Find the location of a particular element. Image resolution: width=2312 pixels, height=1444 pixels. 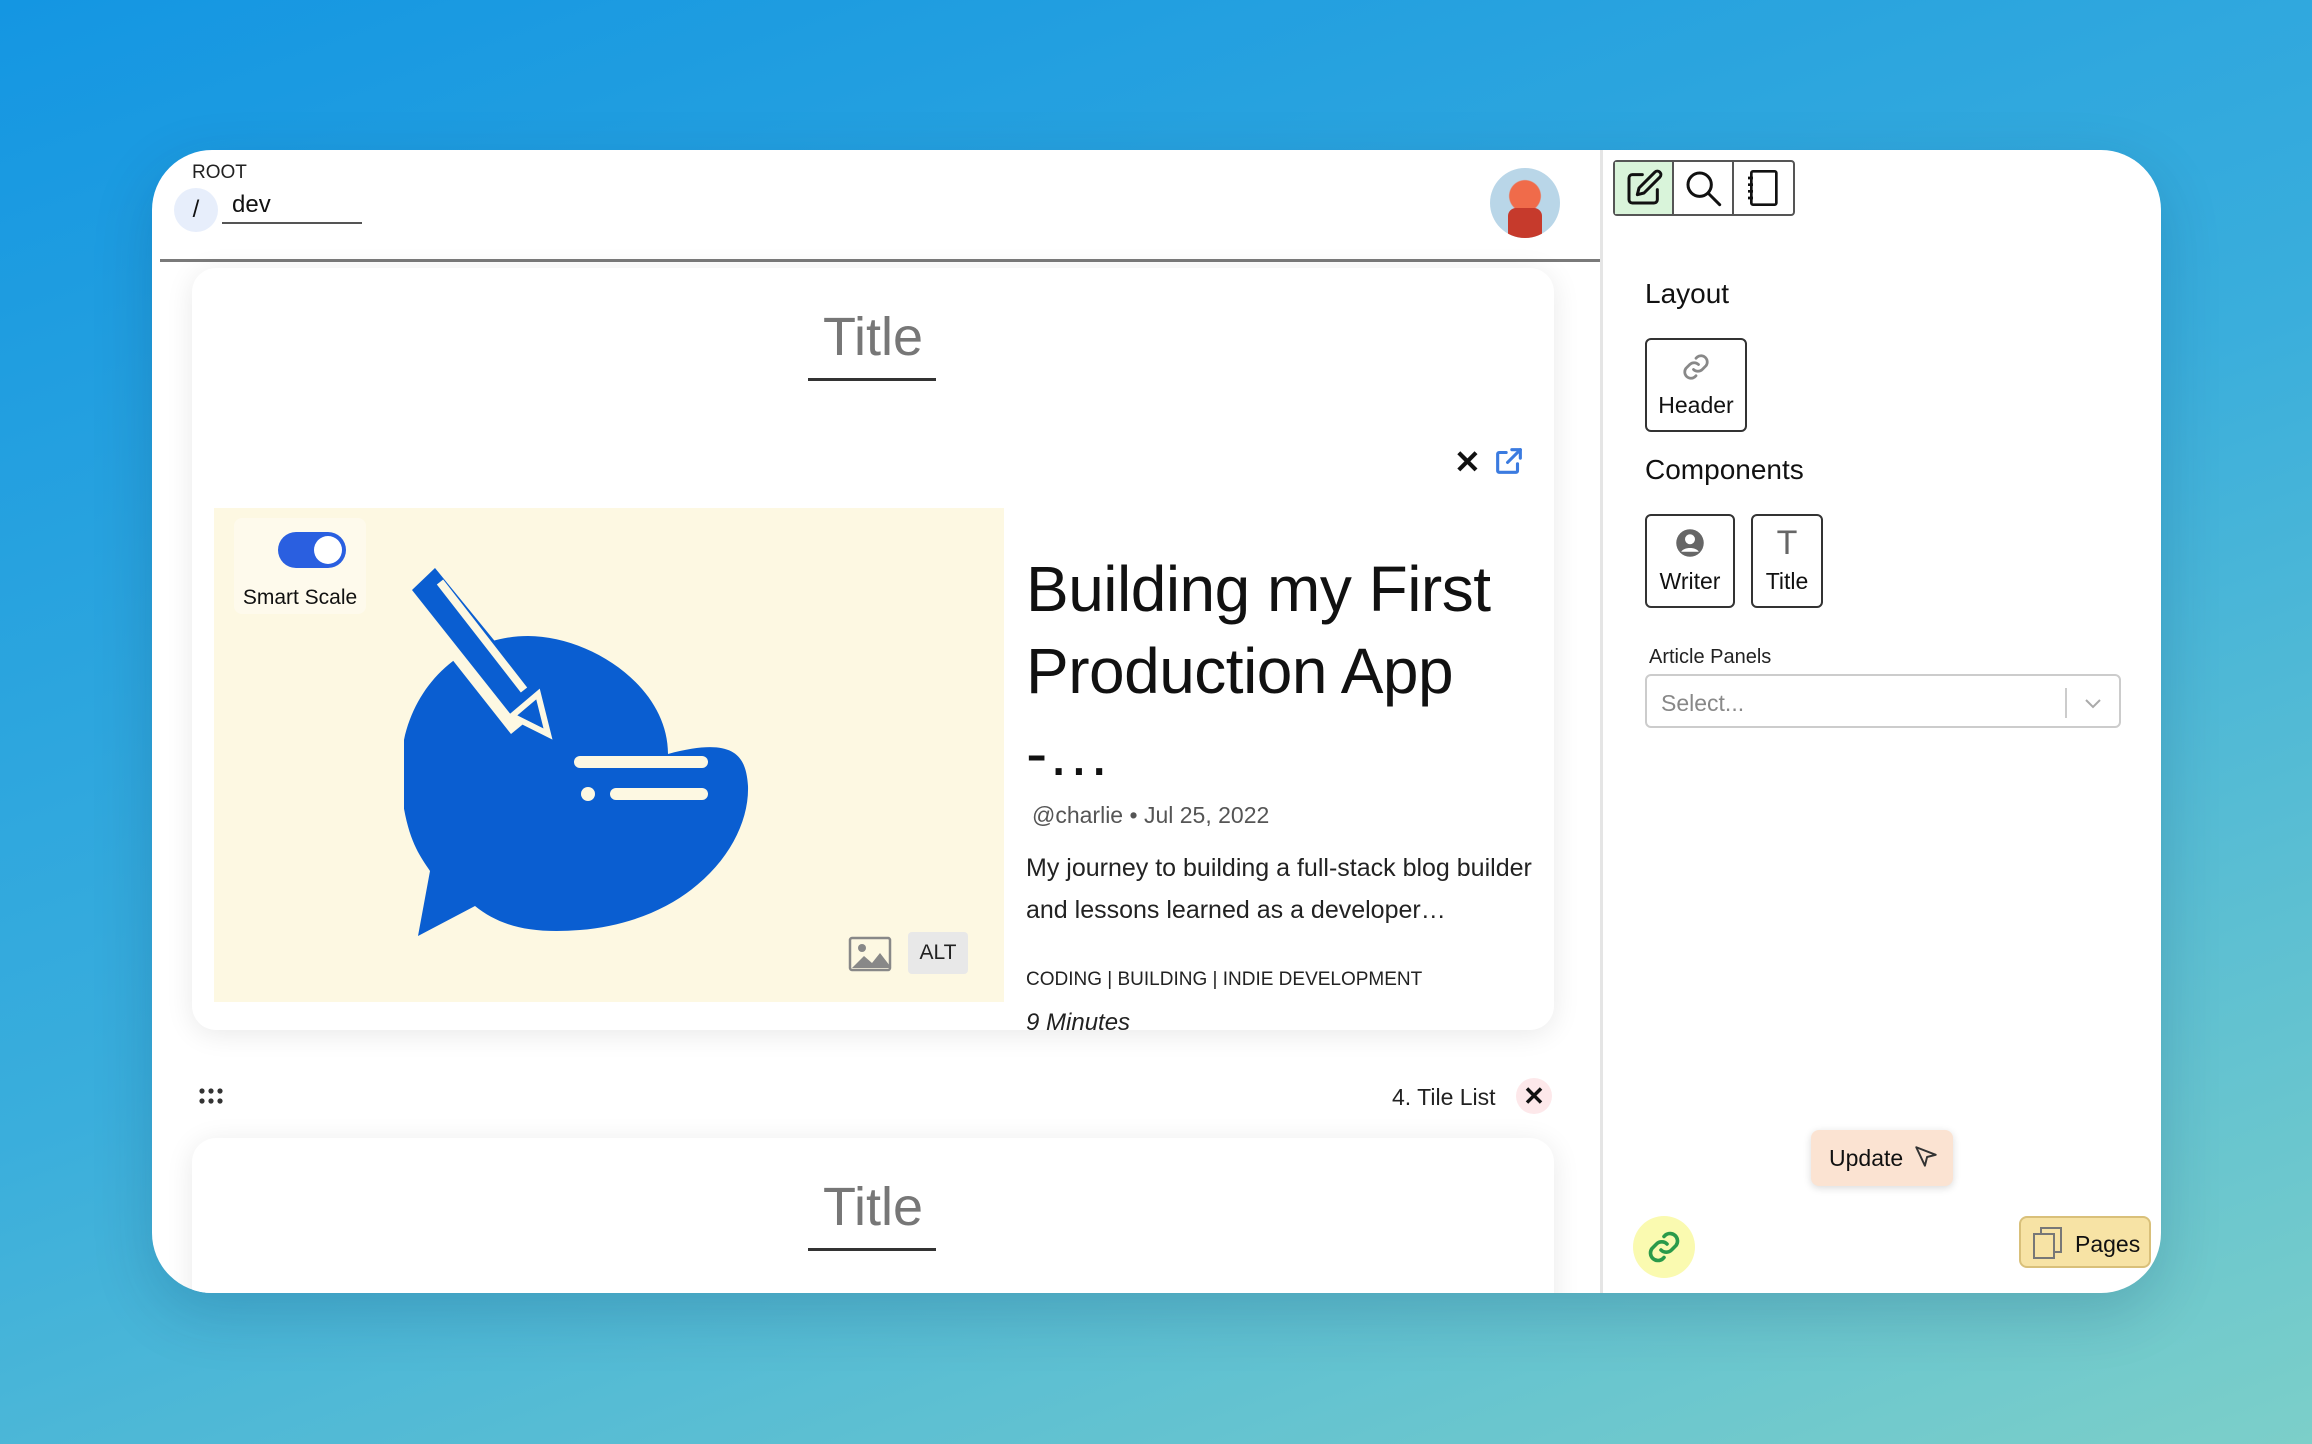

update-button: Update is located at coordinates (1882, 1158).